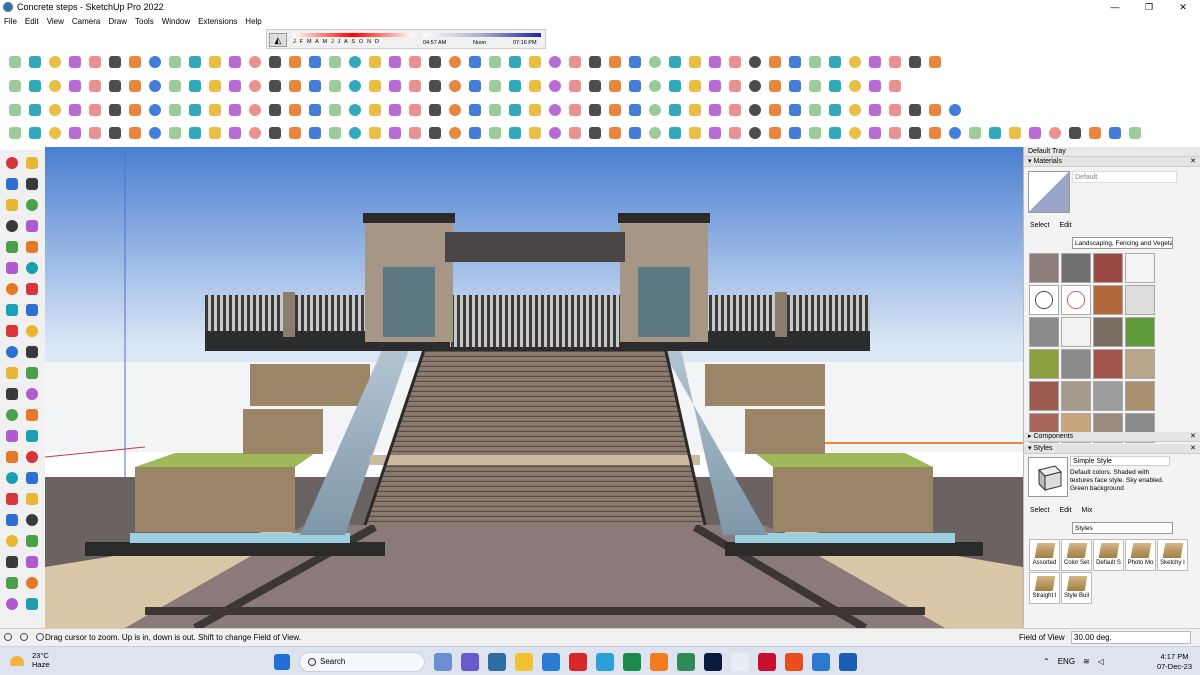 Image resolution: width=1200 pixels, height=675 pixels. What do you see at coordinates (253, 21) in the screenshot?
I see `menu-help: Help` at bounding box center [253, 21].